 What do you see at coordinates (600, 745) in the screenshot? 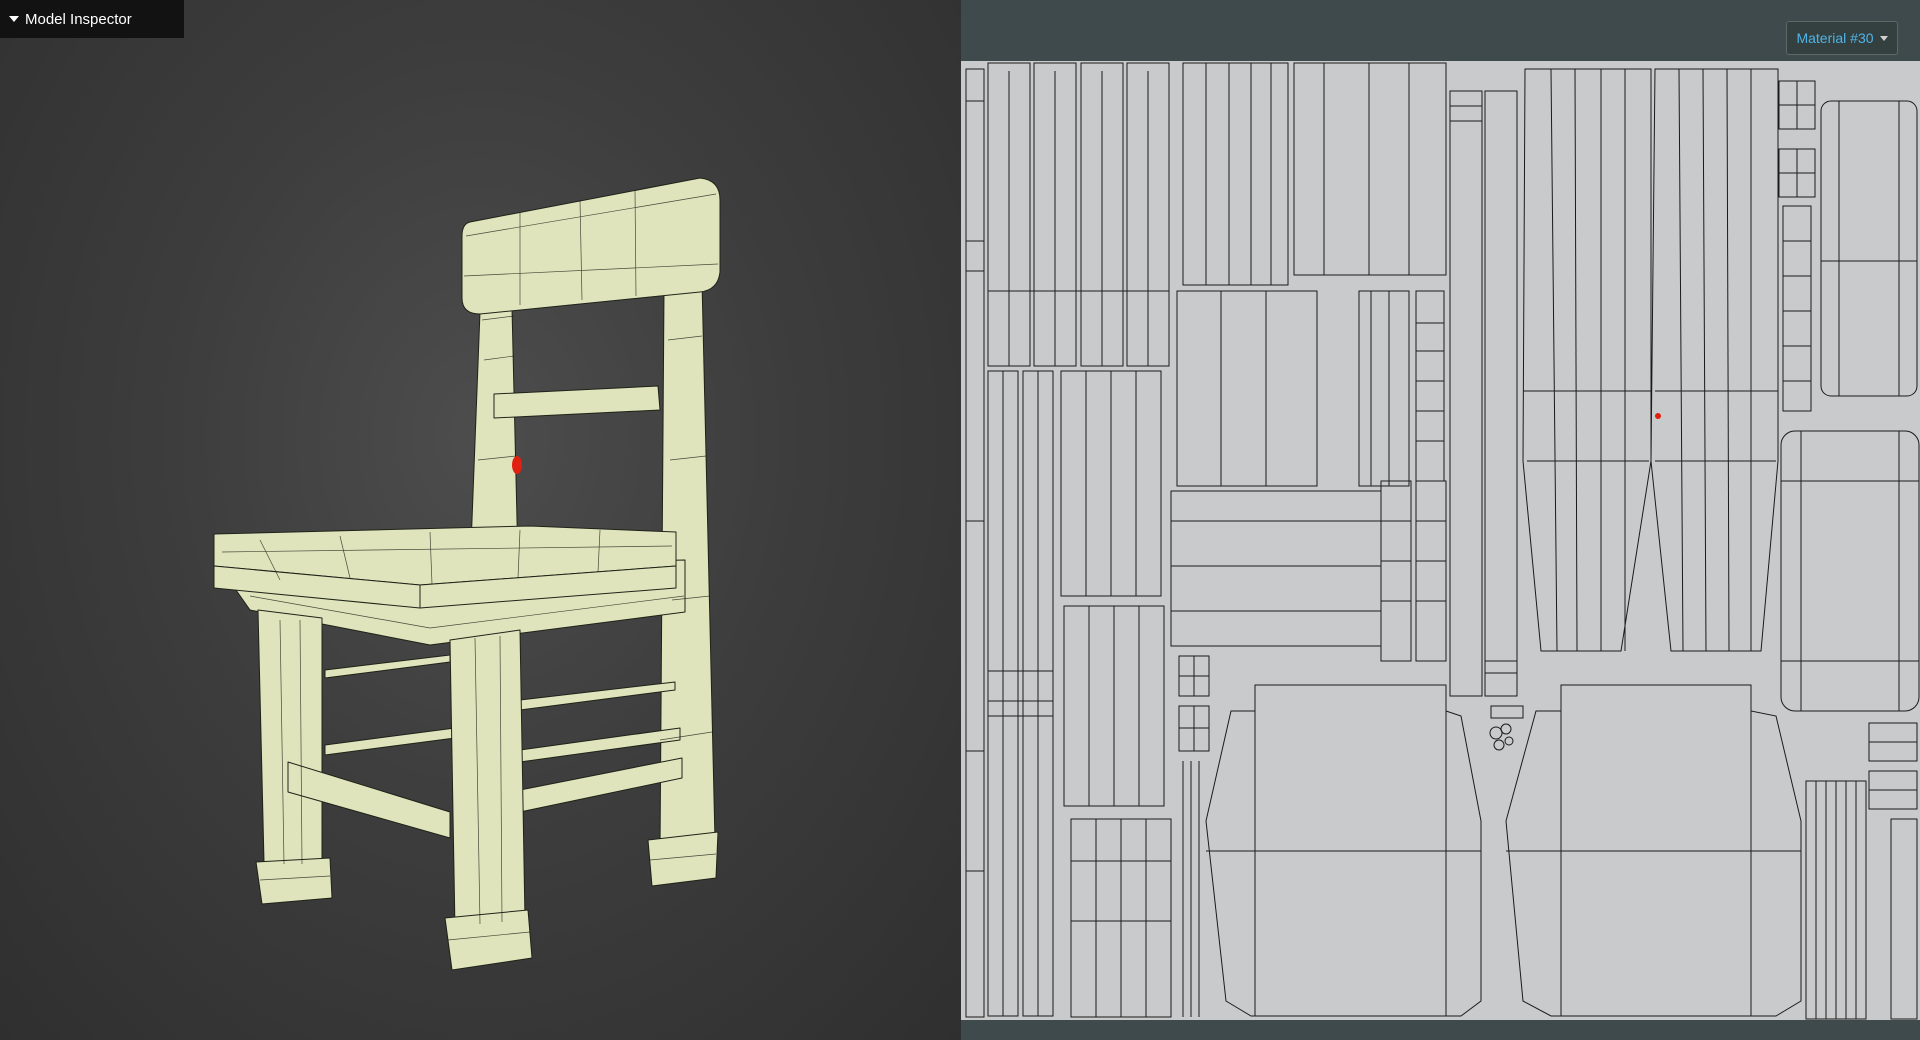
I see `chair-stretcher-right-lower` at bounding box center [600, 745].